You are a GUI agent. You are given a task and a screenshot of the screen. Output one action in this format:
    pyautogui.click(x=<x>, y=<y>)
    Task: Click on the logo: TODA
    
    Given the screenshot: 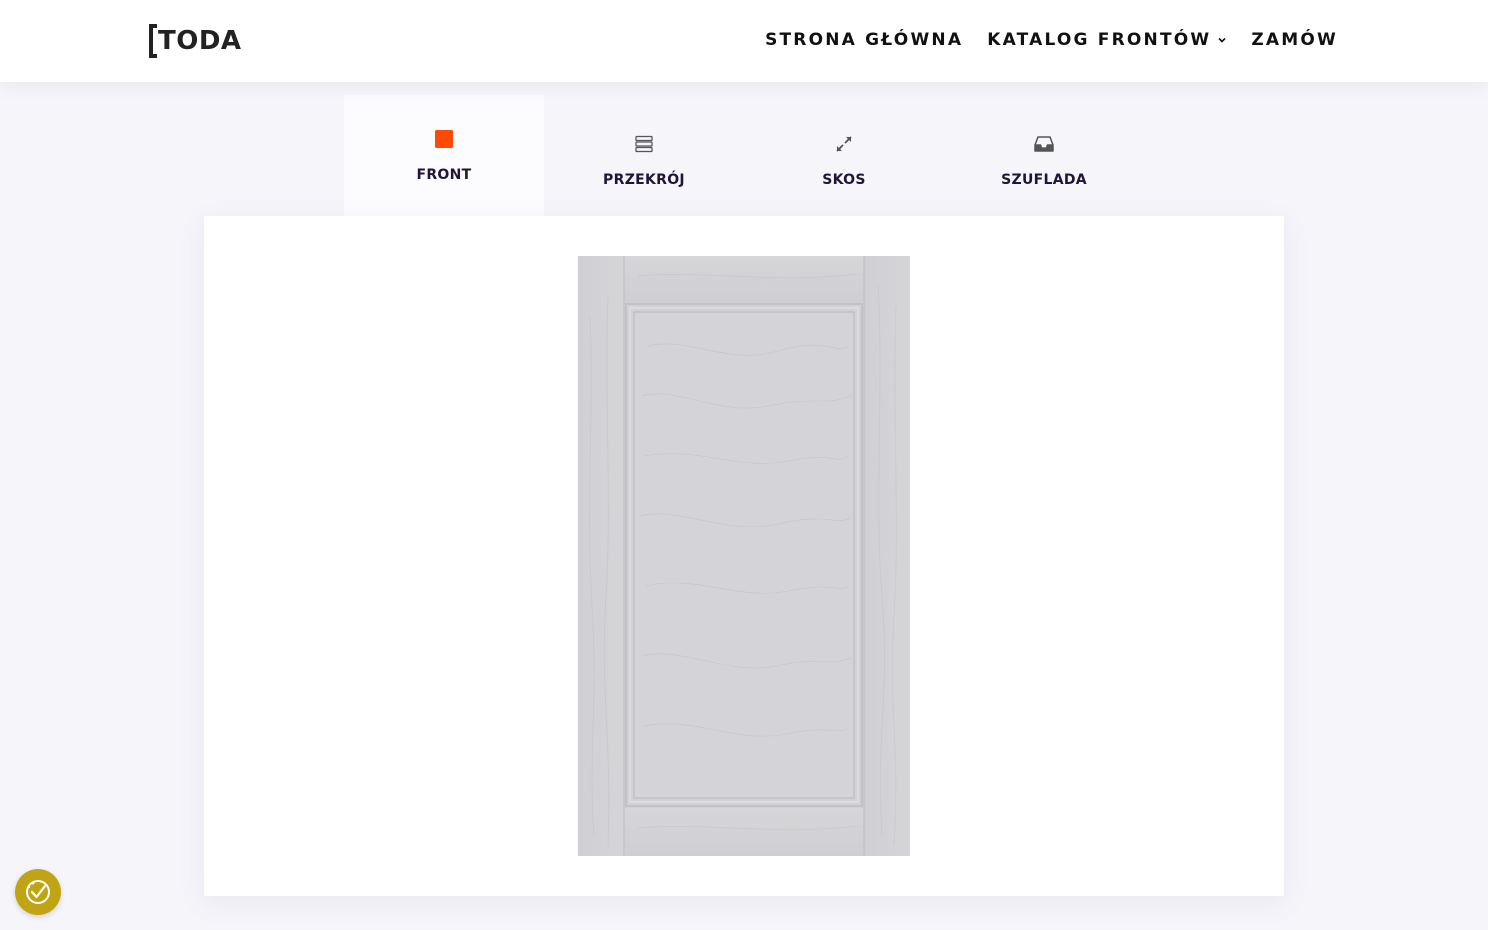 What is the action you would take?
    pyautogui.click(x=197, y=40)
    